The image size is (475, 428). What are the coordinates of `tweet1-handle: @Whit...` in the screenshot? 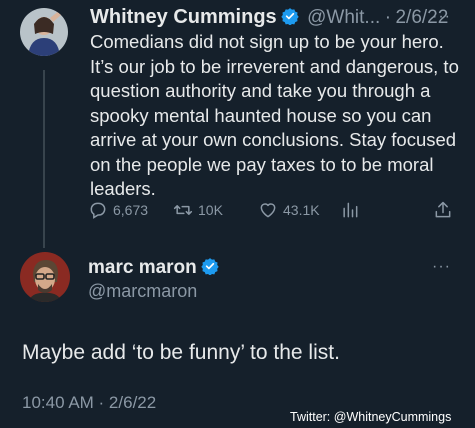 It's located at (343, 17).